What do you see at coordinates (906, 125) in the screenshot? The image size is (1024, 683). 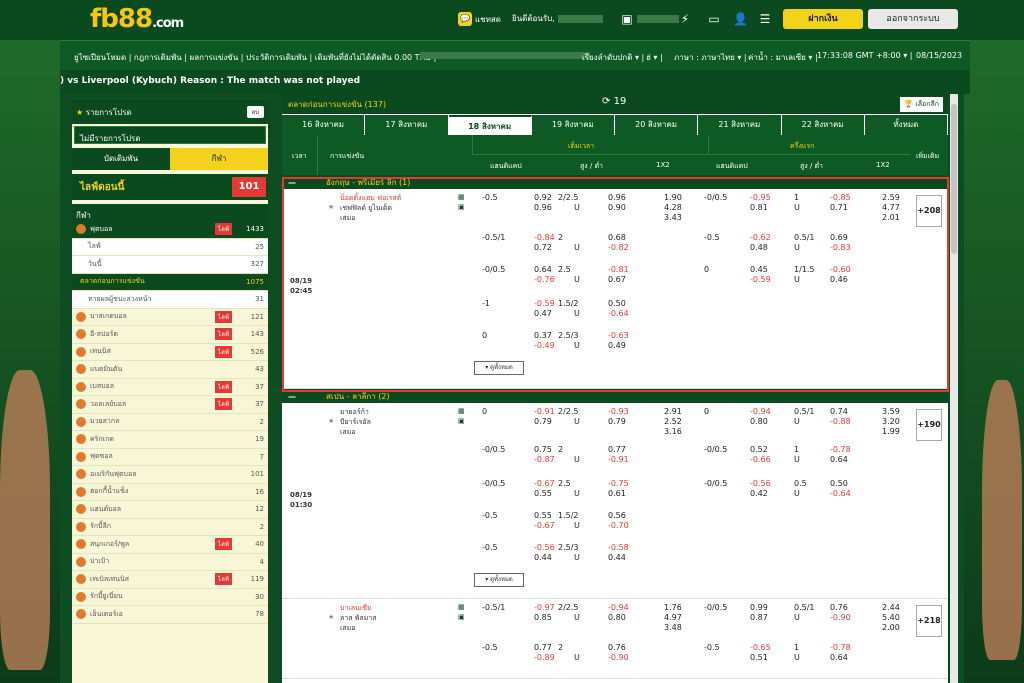 I see `date-tab: ทั้งหมด` at bounding box center [906, 125].